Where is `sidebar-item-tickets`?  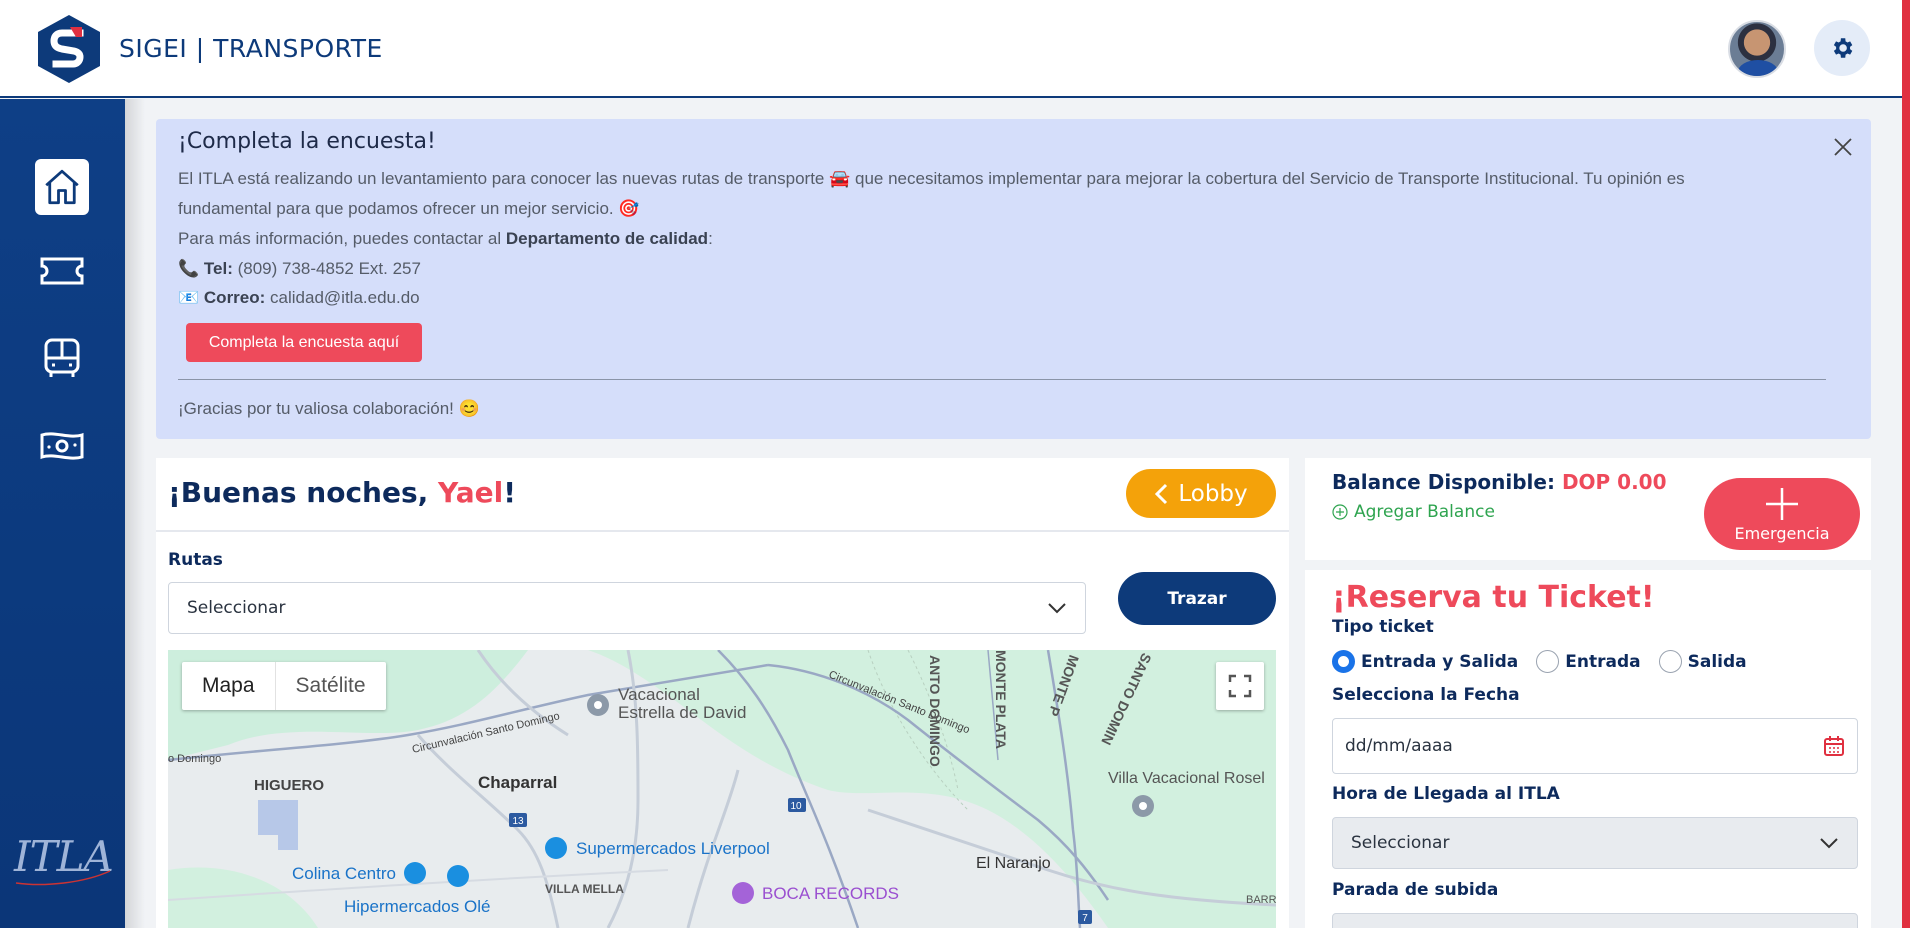
sidebar-item-tickets is located at coordinates (62, 271).